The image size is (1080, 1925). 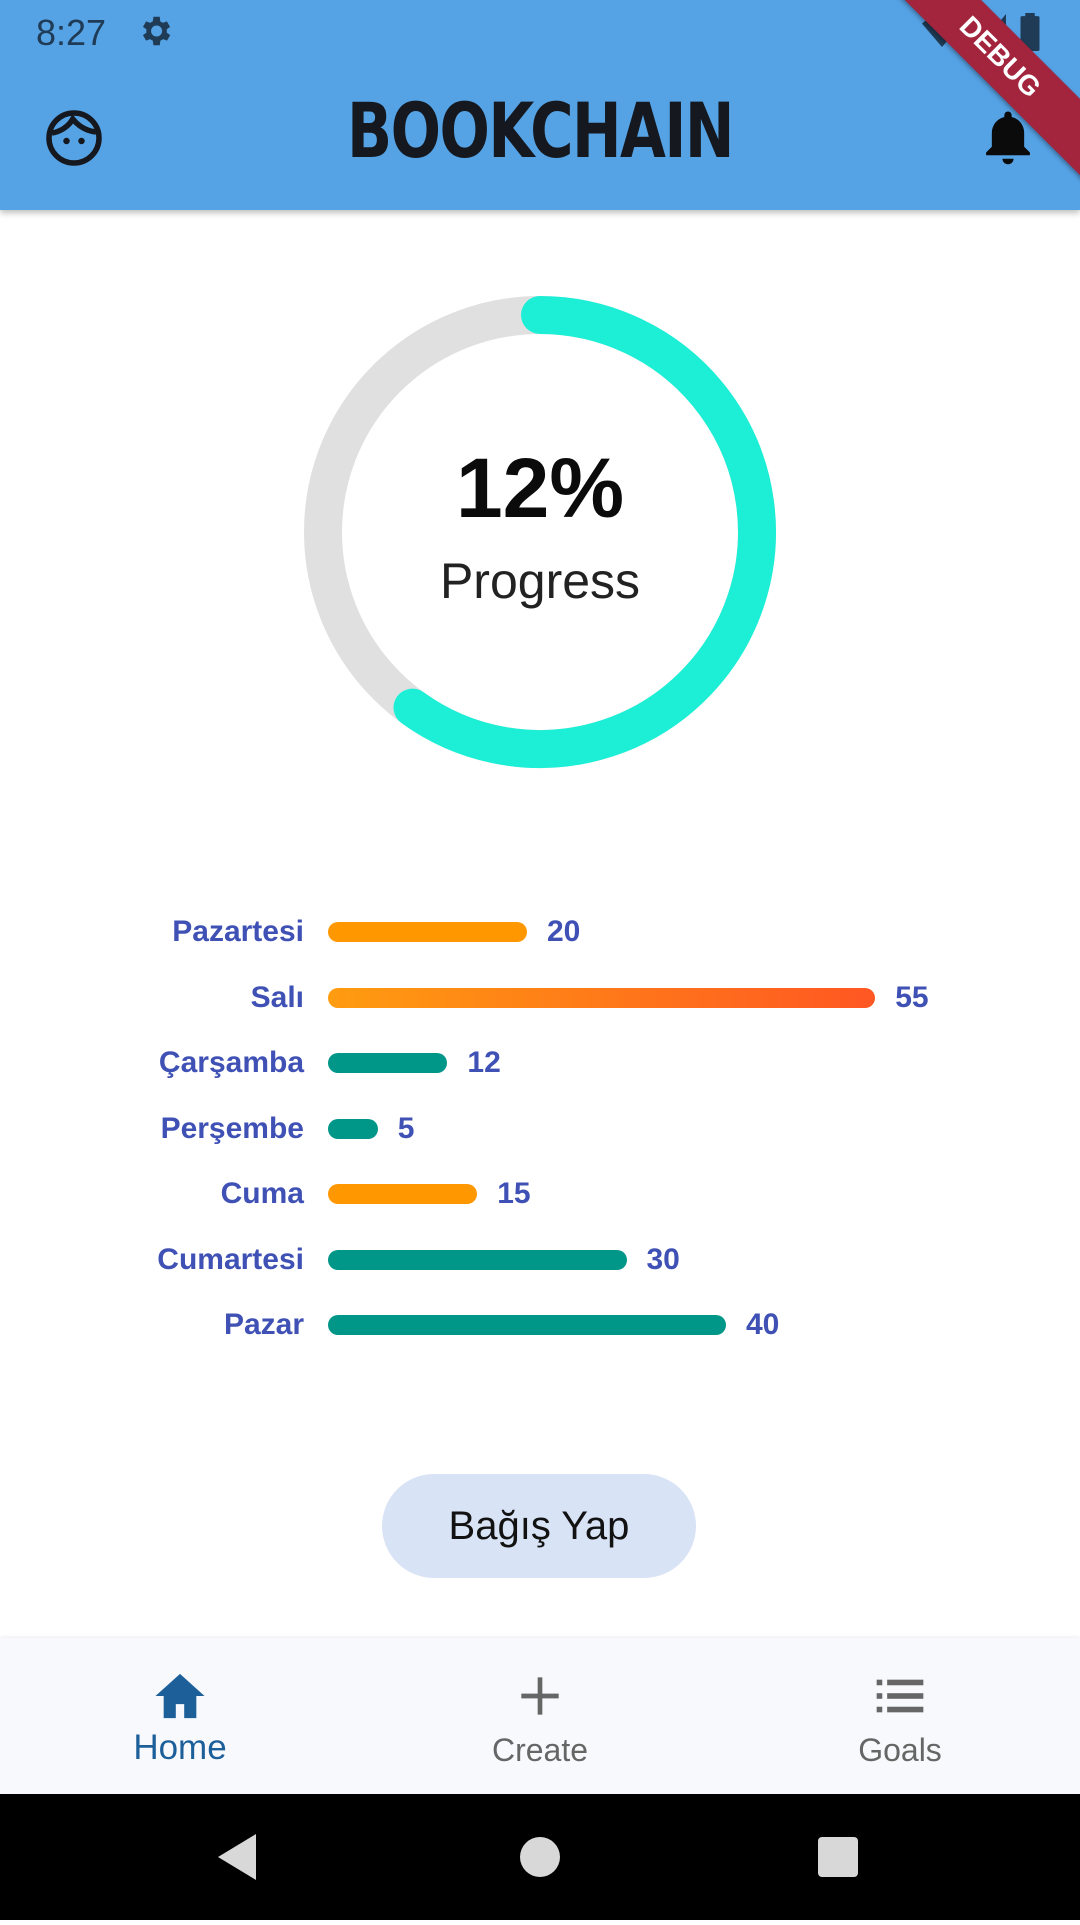 I want to click on chart-row: Perşembe 5, so click(x=540, y=1129).